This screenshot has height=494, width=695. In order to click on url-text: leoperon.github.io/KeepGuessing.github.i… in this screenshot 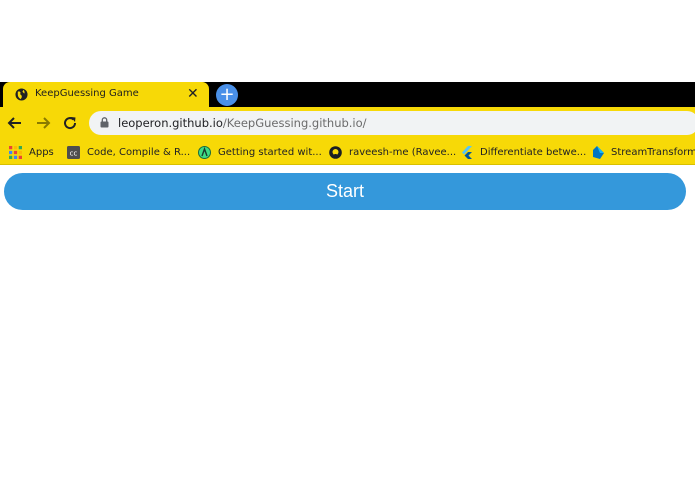, I will do `click(242, 123)`.